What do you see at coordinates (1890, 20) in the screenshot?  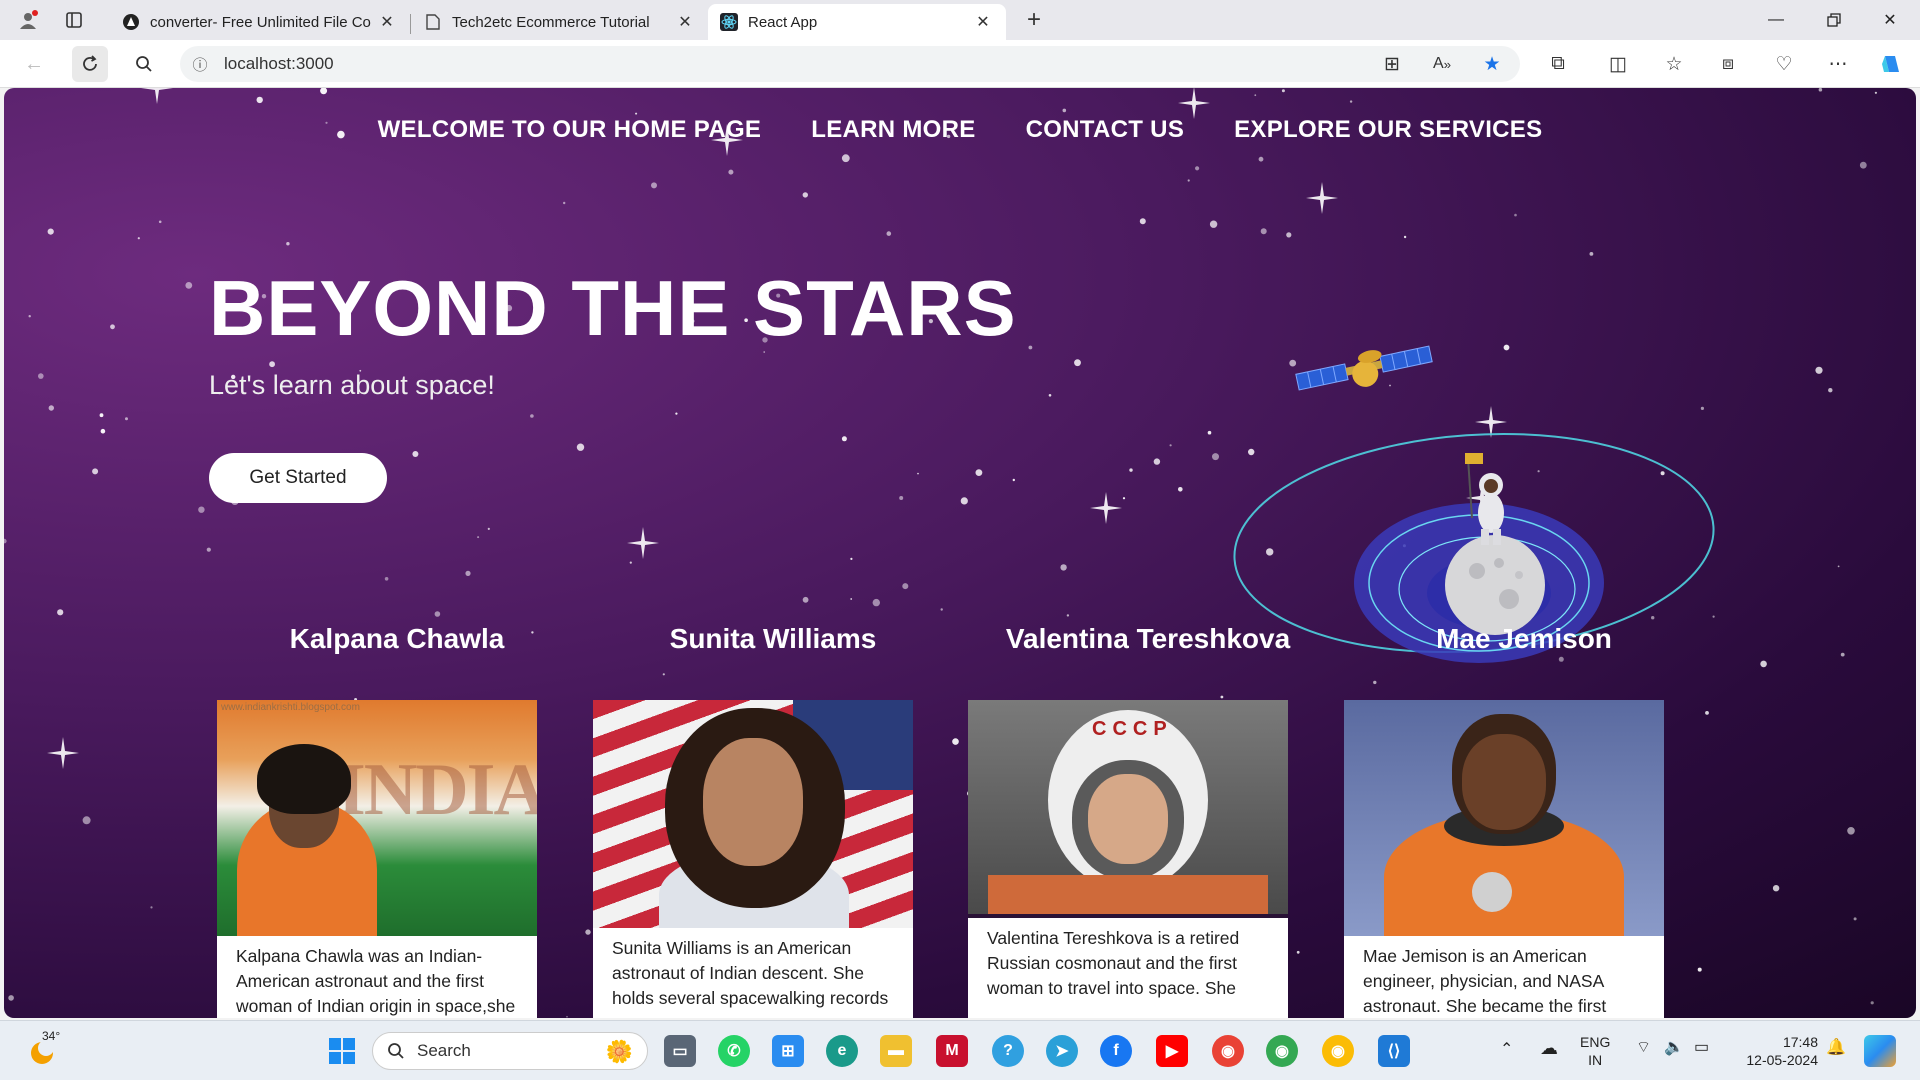 I see `close-window-icon: ✕` at bounding box center [1890, 20].